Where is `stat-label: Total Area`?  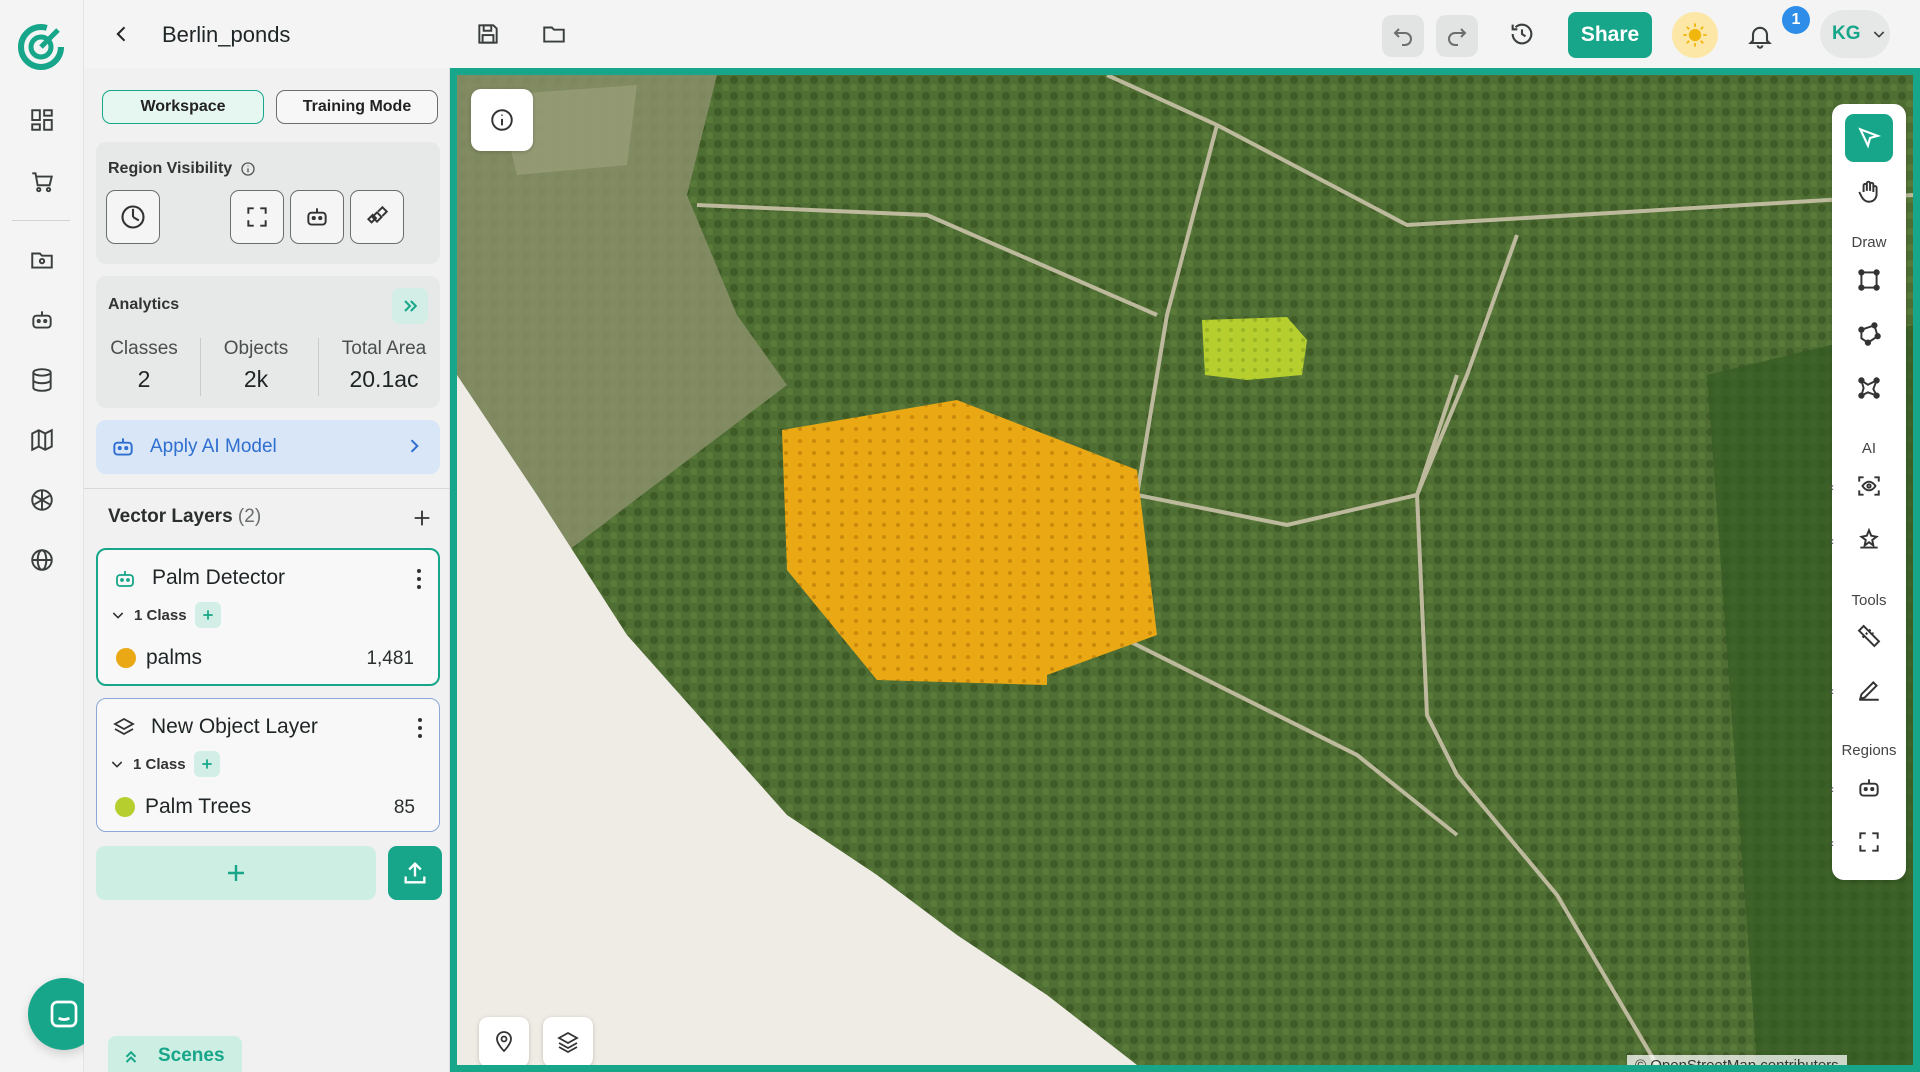 stat-label: Total Area is located at coordinates (384, 348).